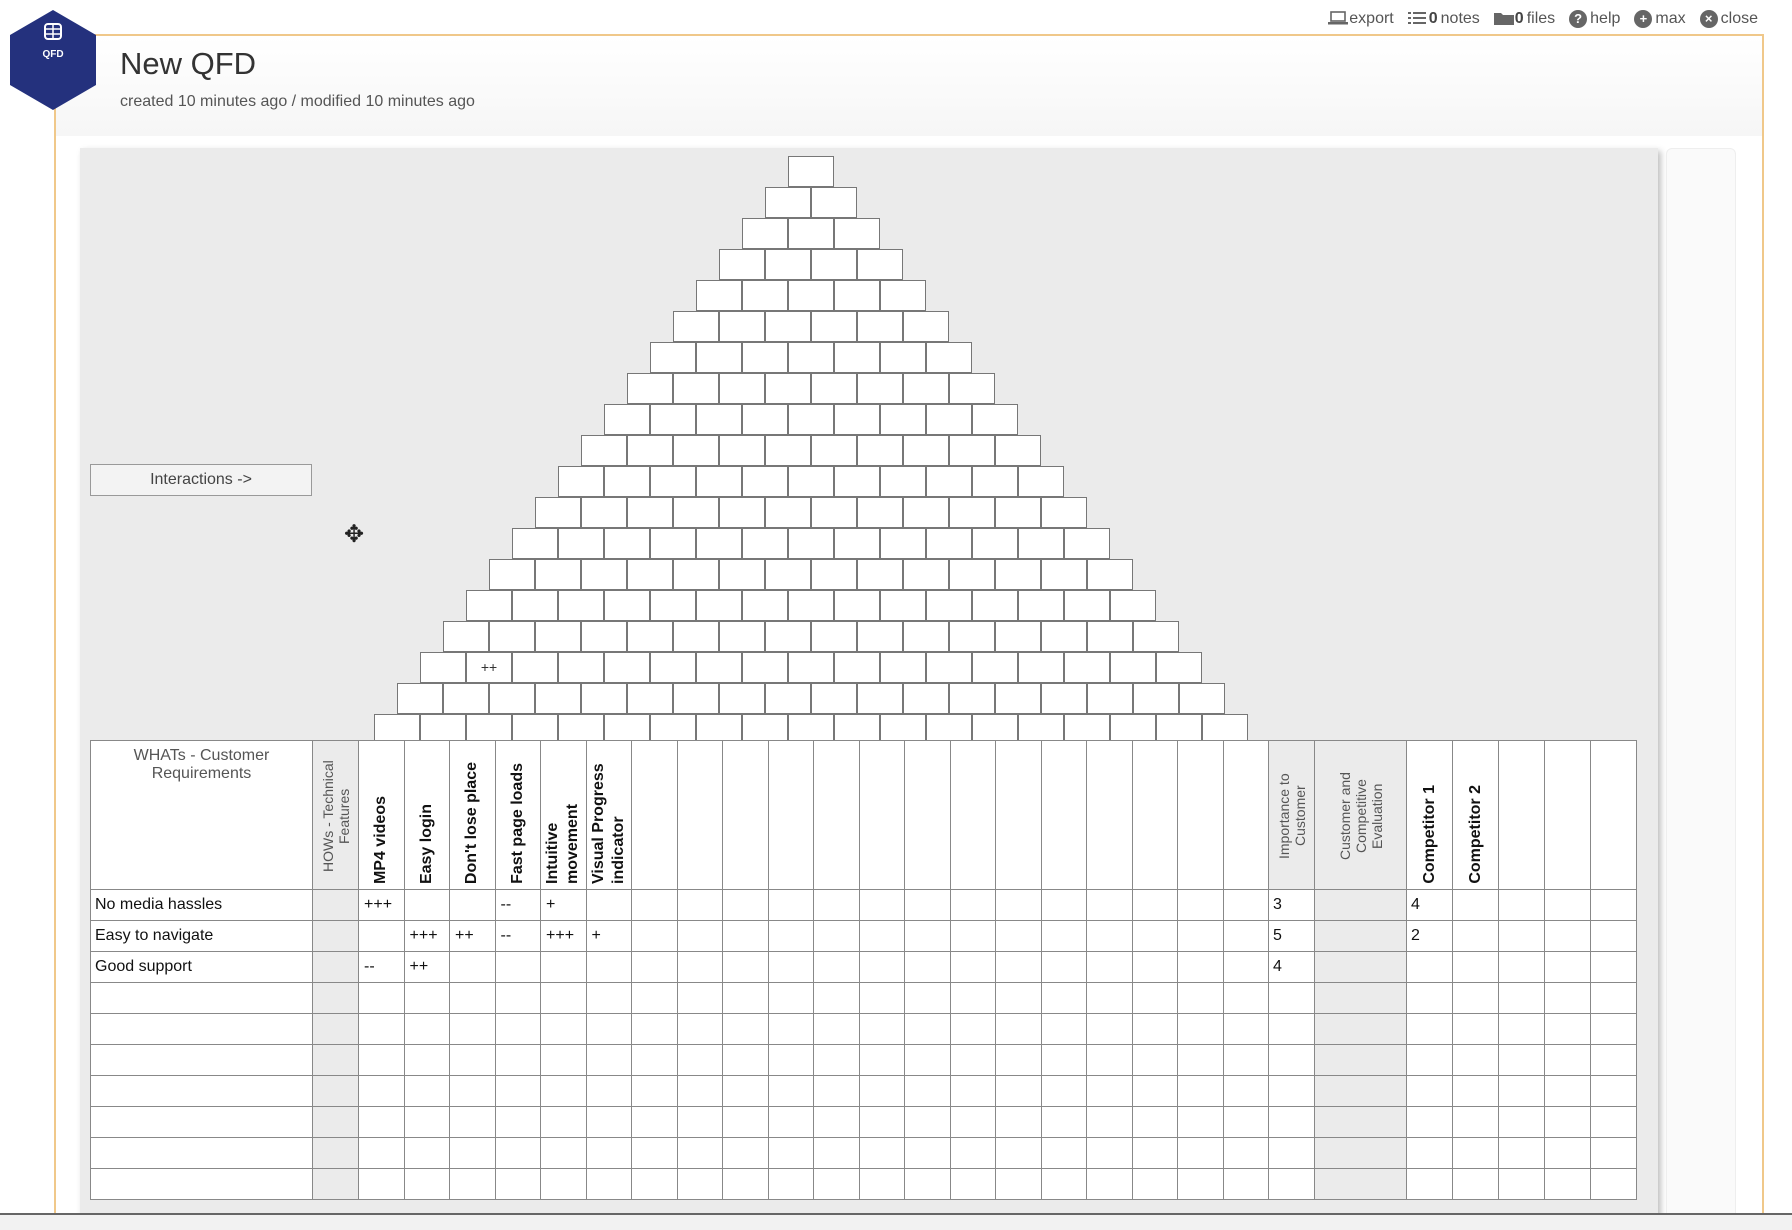  I want to click on requirement-label, so click(201, 998).